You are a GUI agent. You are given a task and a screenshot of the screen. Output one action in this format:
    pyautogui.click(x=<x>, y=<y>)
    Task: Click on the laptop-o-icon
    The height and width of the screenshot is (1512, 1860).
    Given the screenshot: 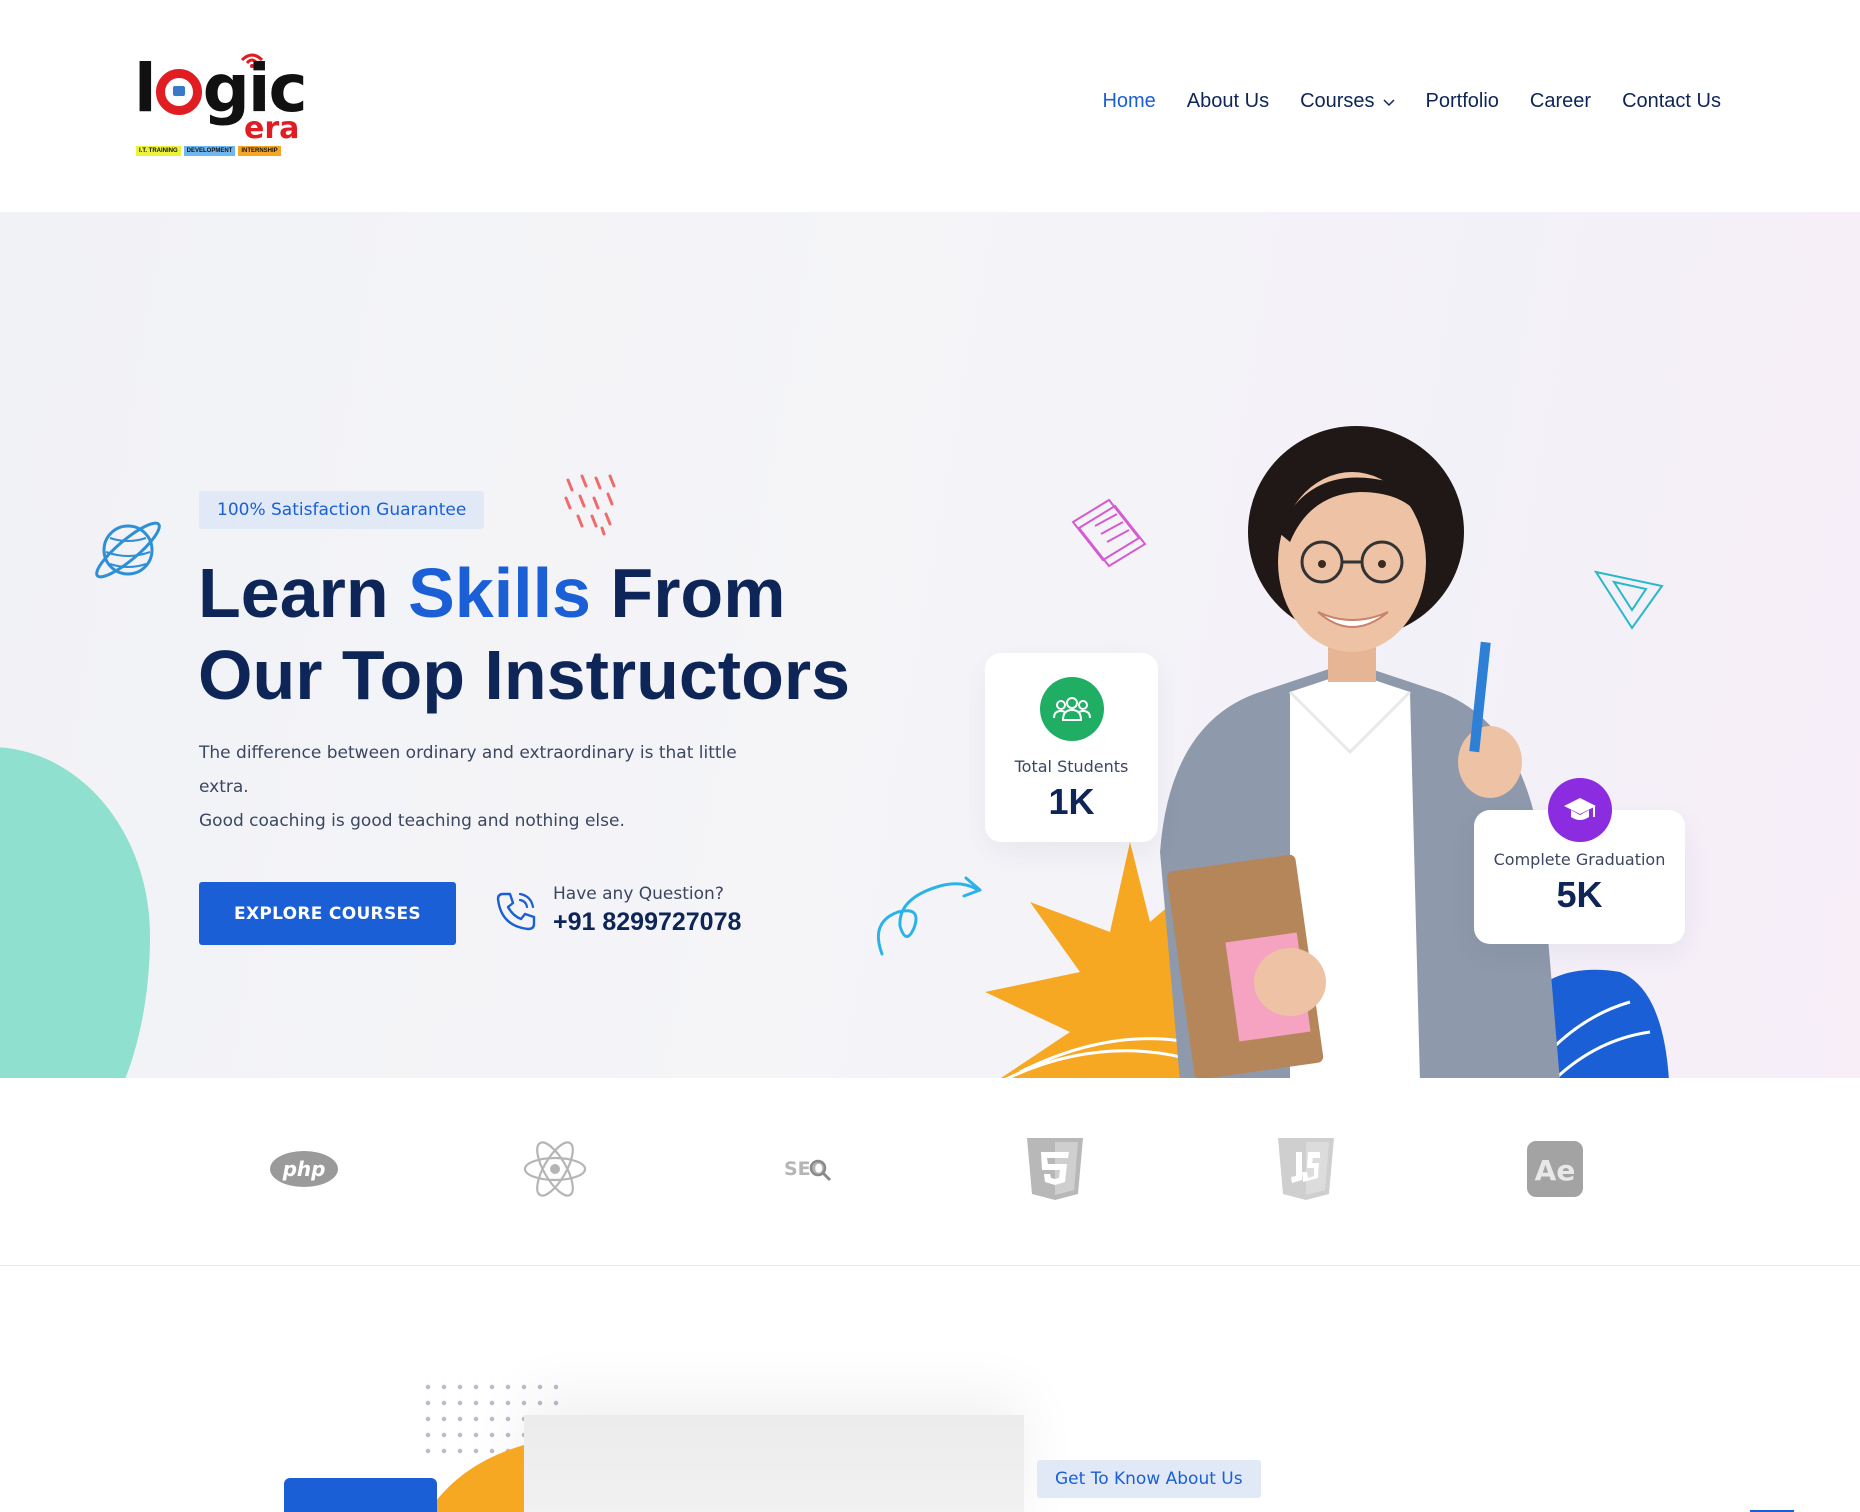 What is the action you would take?
    pyautogui.click(x=178, y=92)
    